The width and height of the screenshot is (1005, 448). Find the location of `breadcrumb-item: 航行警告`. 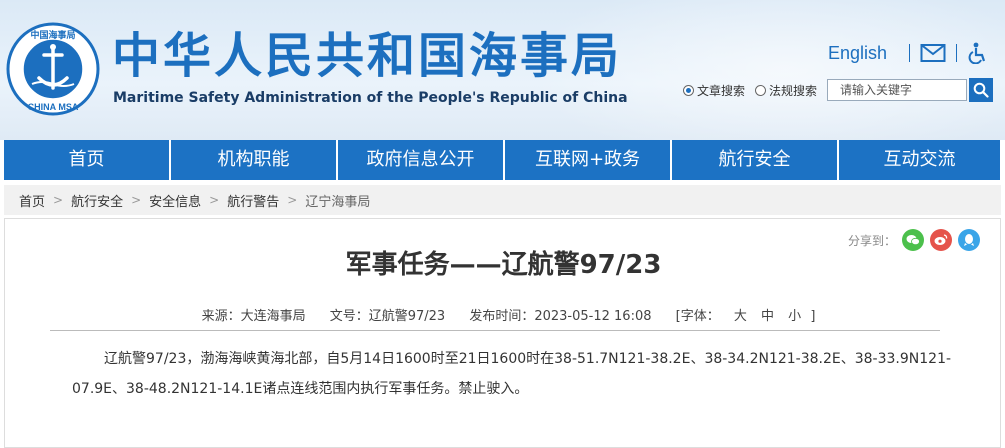

breadcrumb-item: 航行警告 is located at coordinates (253, 200).